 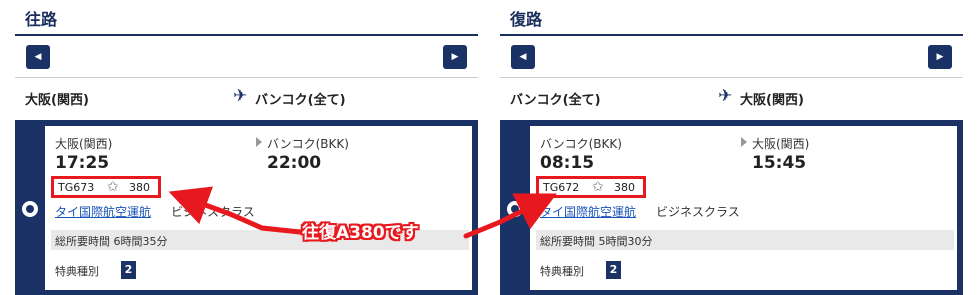 I want to click on return-title: 復路, so click(x=526, y=19).